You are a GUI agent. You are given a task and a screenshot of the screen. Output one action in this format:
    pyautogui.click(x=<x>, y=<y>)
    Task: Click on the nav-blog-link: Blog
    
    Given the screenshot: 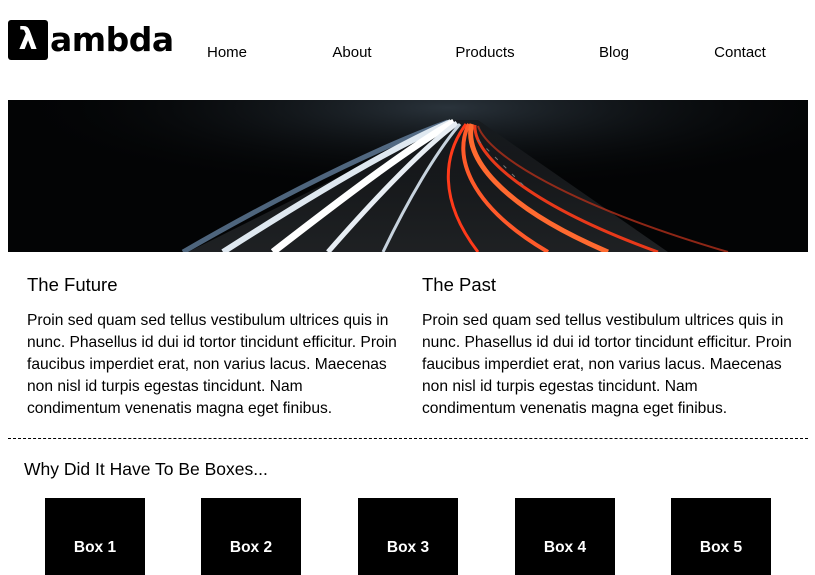 What is the action you would take?
    pyautogui.click(x=614, y=53)
    